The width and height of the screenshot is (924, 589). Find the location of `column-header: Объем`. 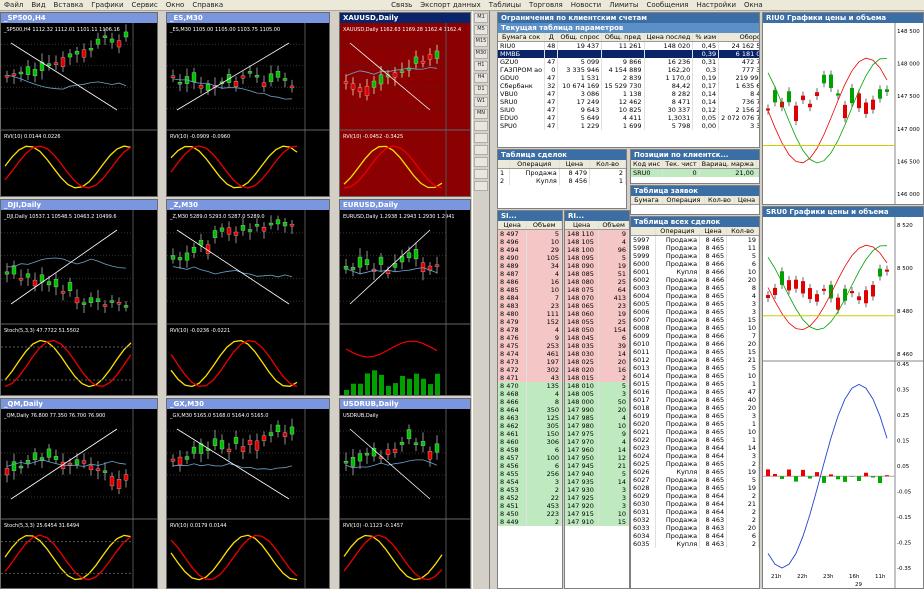

column-header: Объем is located at coordinates (544, 225).